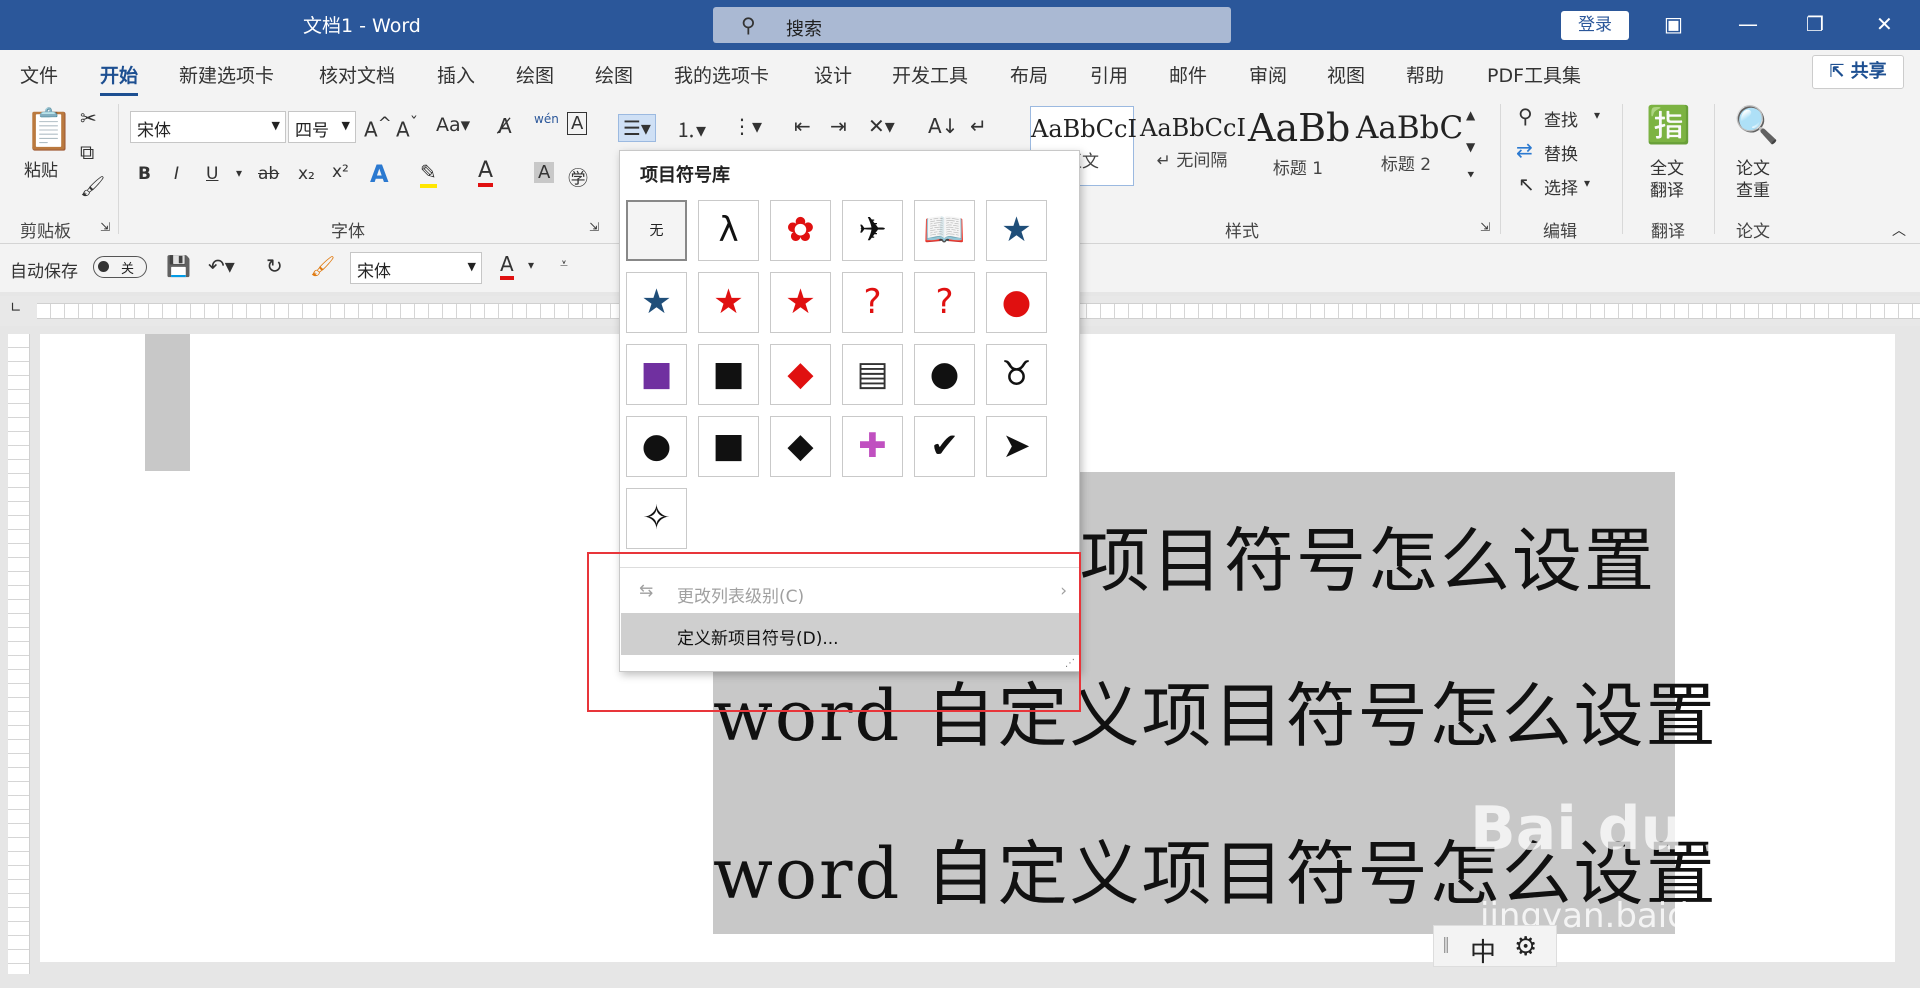  What do you see at coordinates (274, 266) in the screenshot?
I see `redo-icon: ↻` at bounding box center [274, 266].